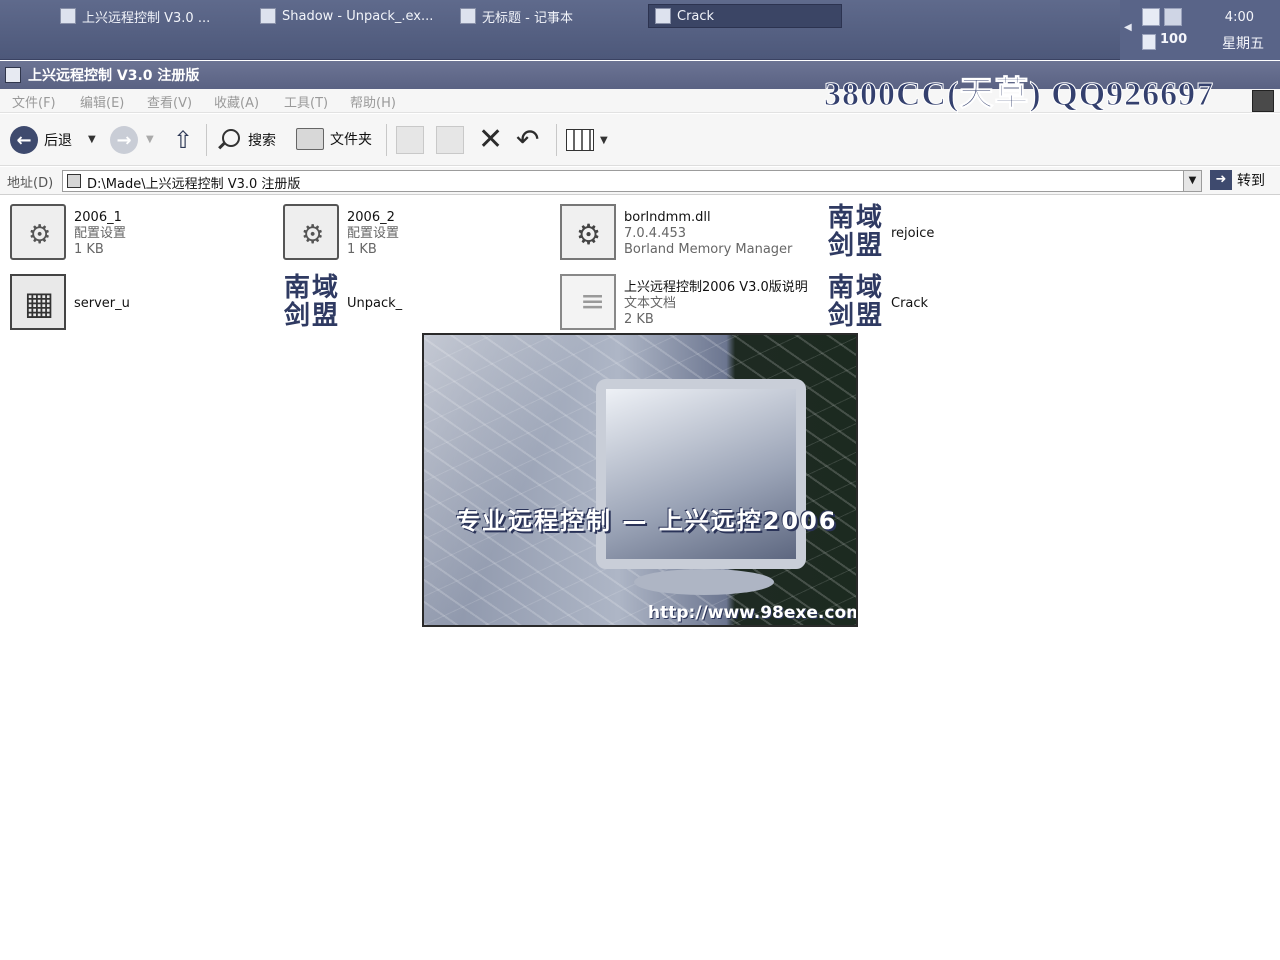 This screenshot has height=960, width=1280. Describe the element at coordinates (1251, 181) in the screenshot. I see `go-label: 转到` at that location.